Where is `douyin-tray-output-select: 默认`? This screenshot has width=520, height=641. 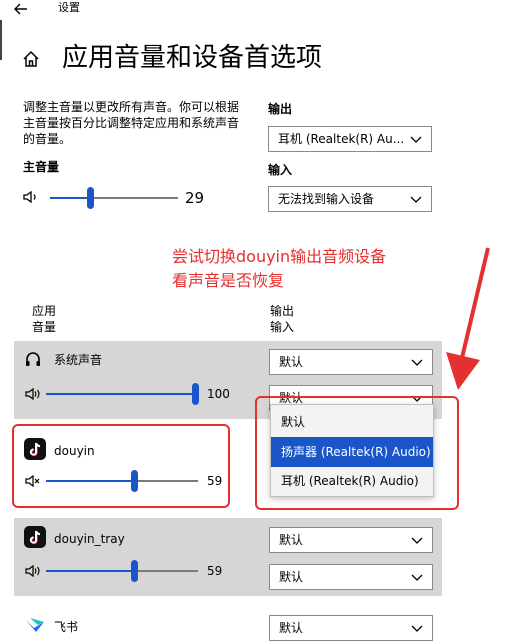 douyin-tray-output-select: 默认 is located at coordinates (351, 540).